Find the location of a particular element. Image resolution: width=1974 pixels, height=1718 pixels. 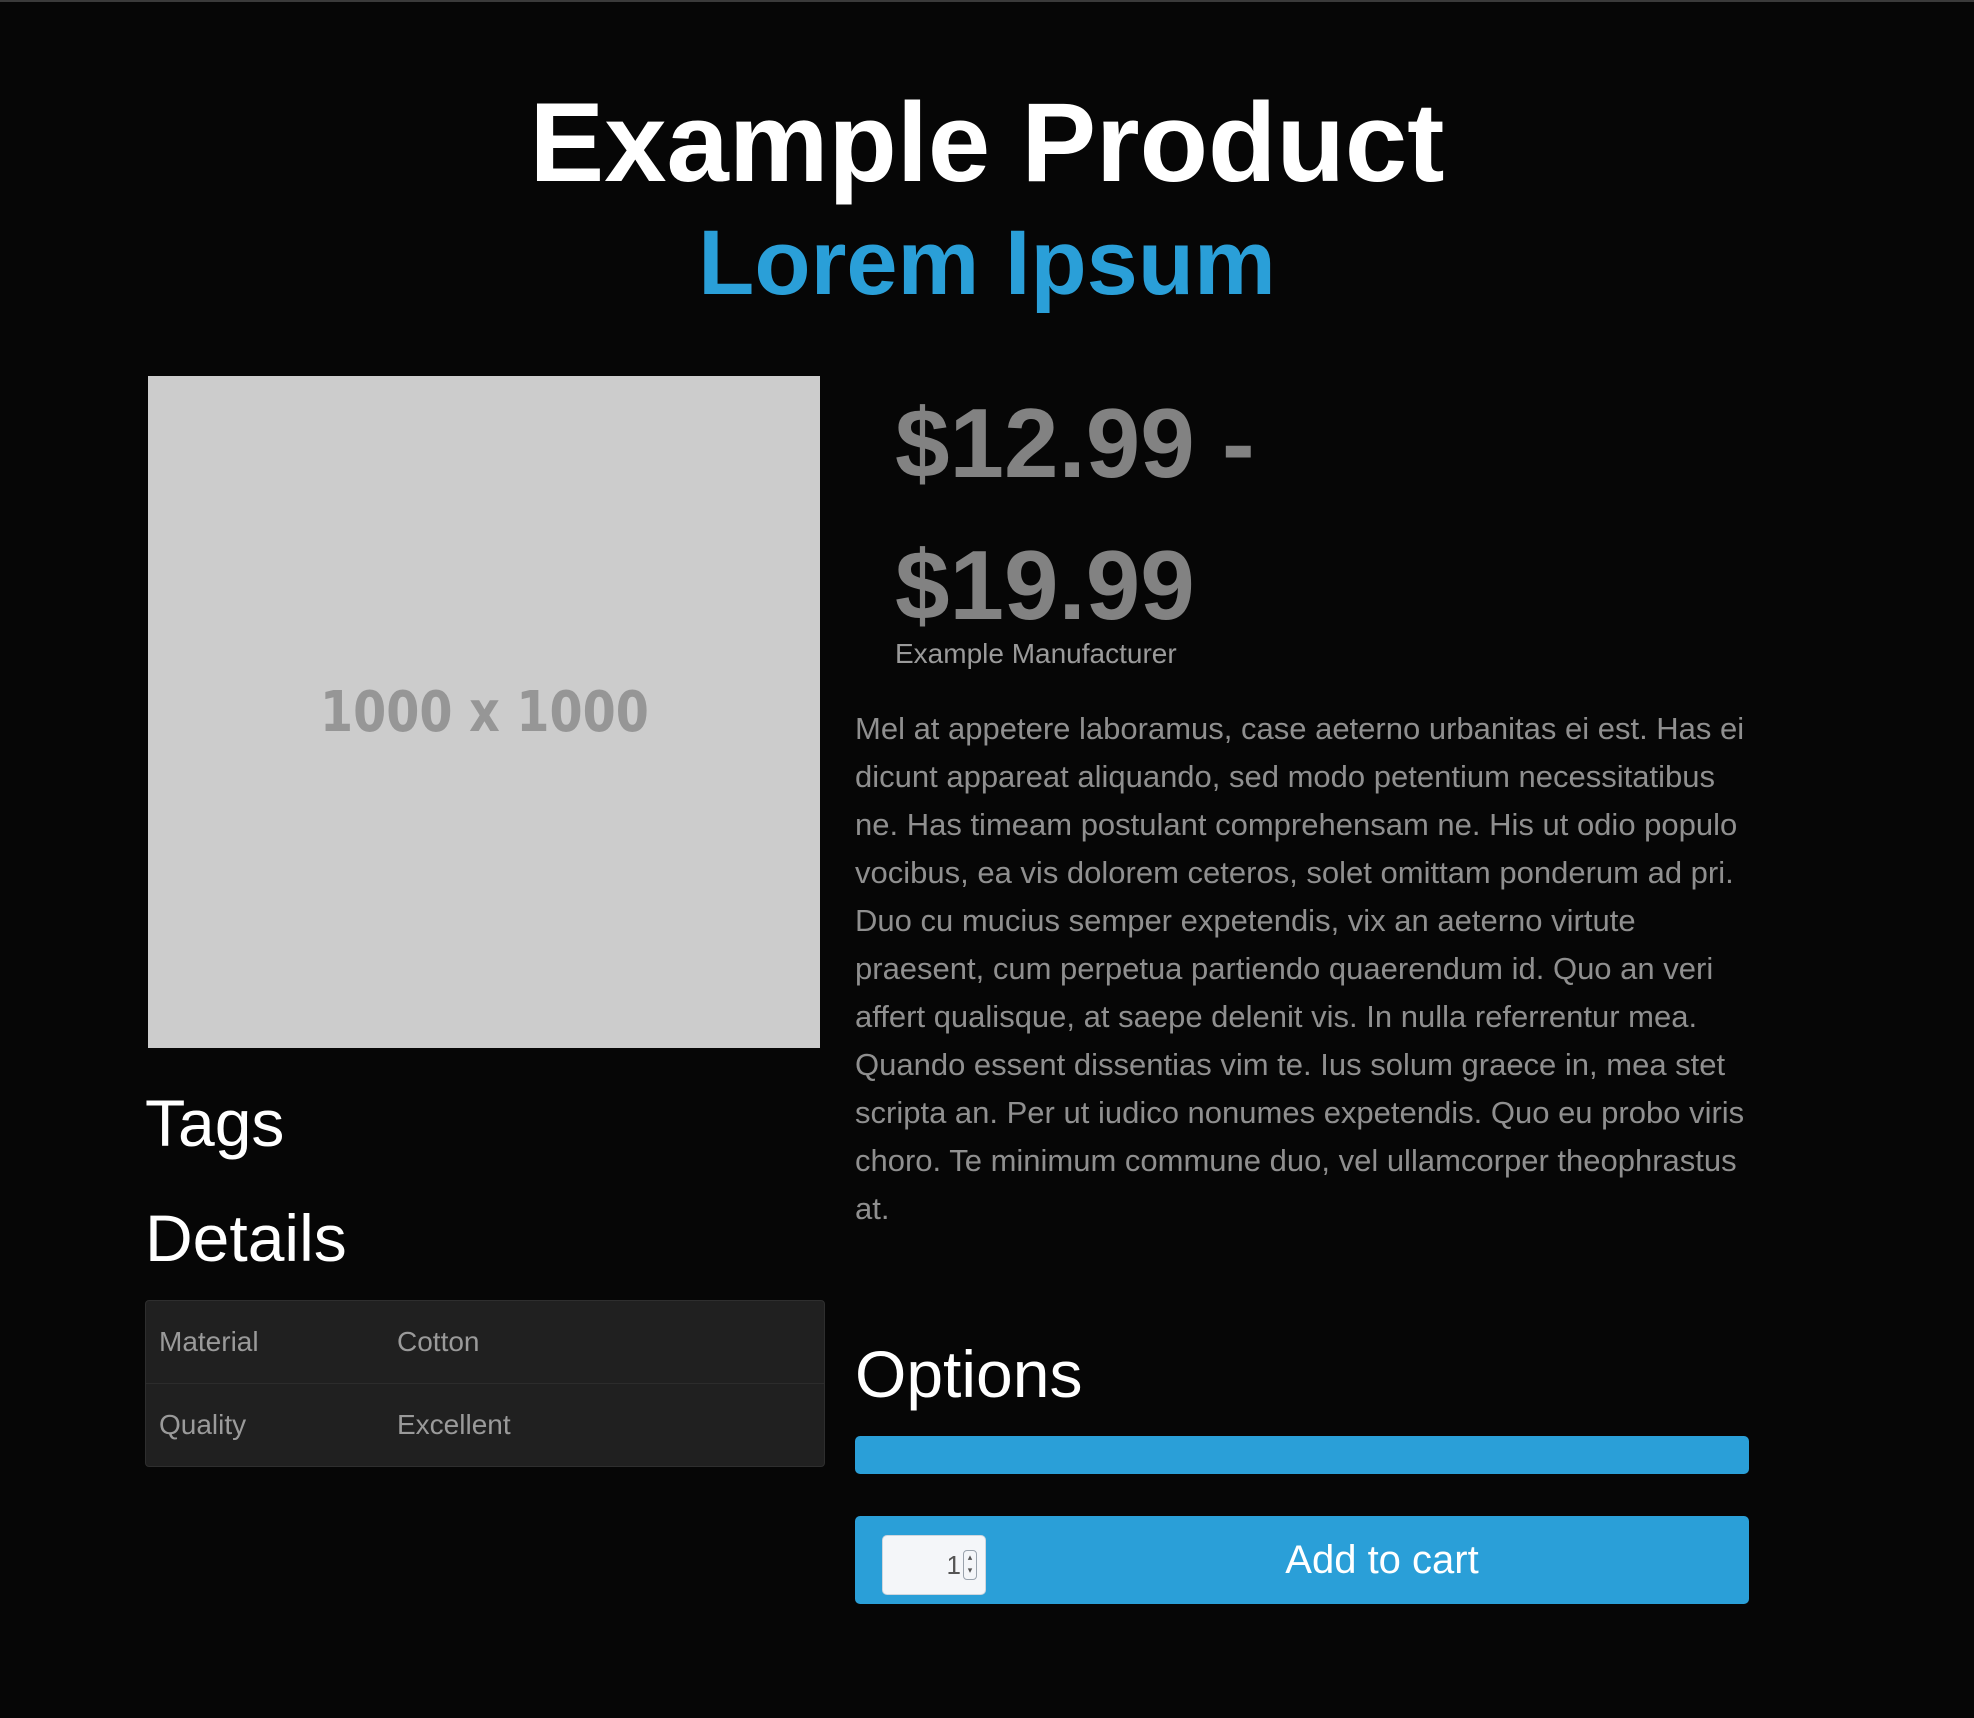

product-title: Example Product is located at coordinates (987, 142).